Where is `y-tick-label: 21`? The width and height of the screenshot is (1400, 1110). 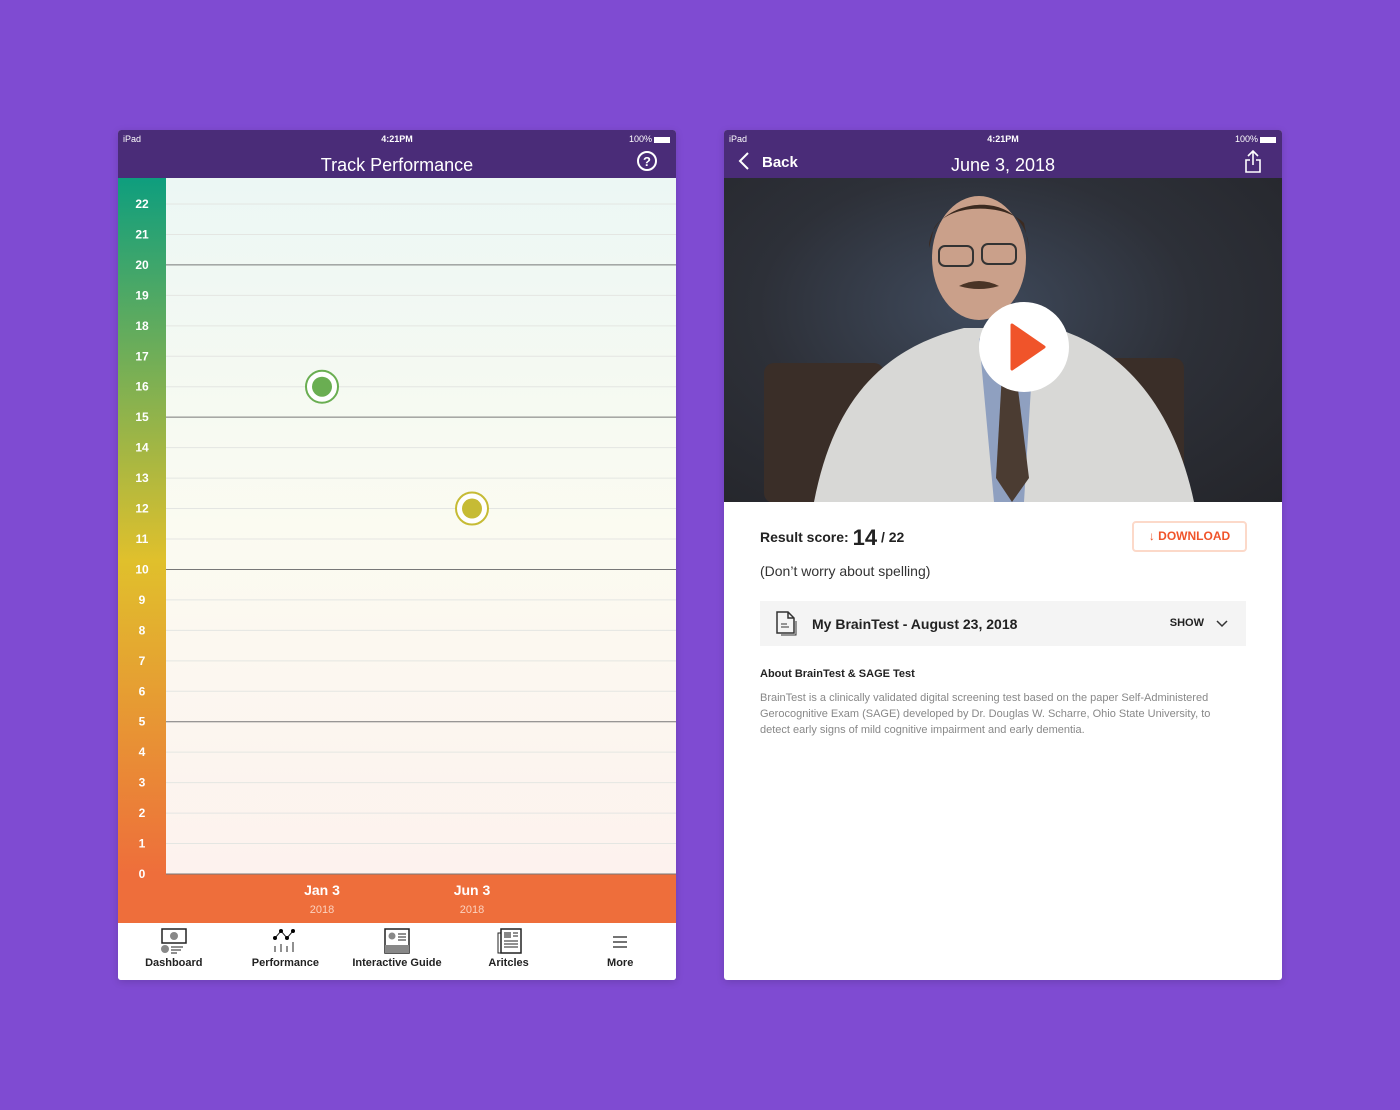 y-tick-label: 21 is located at coordinates (142, 234).